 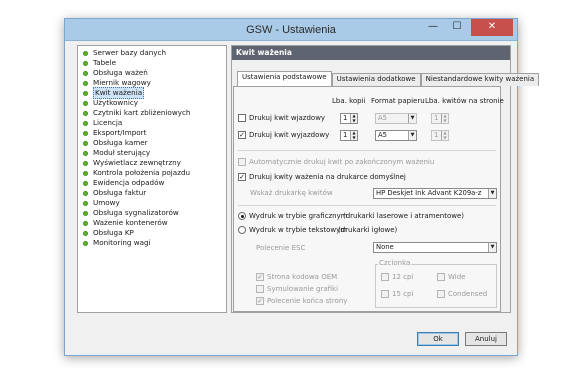 What do you see at coordinates (154, 143) in the screenshot?
I see `tree-item: Obsługa kamer` at bounding box center [154, 143].